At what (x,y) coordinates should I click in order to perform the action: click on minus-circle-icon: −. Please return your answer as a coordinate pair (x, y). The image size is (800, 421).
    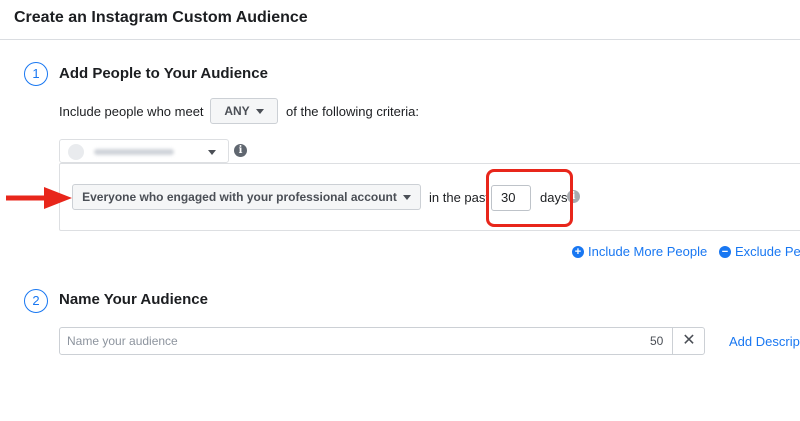
    Looking at the image, I should click on (725, 251).